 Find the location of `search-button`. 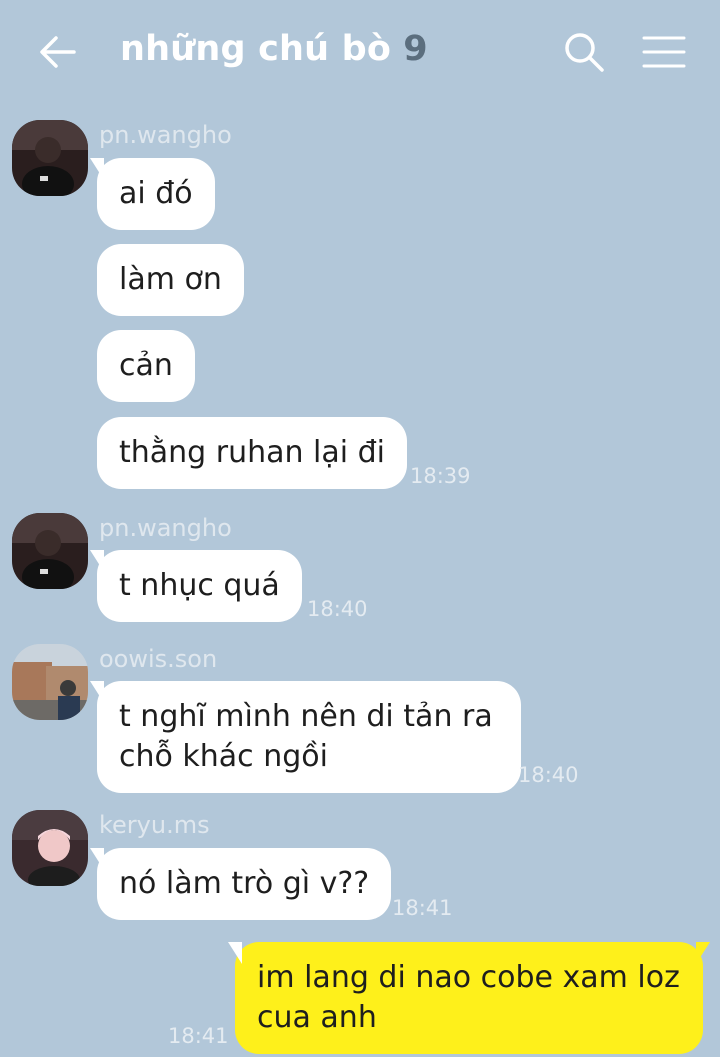

search-button is located at coordinates (584, 52).